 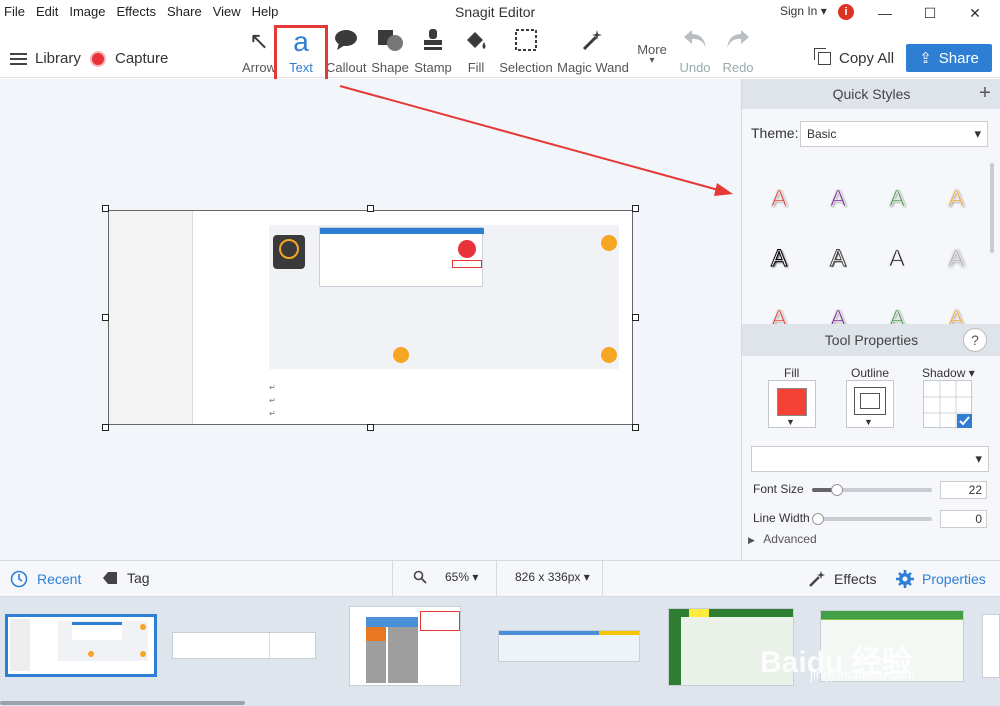 I want to click on stamp-icon, so click(x=433, y=42).